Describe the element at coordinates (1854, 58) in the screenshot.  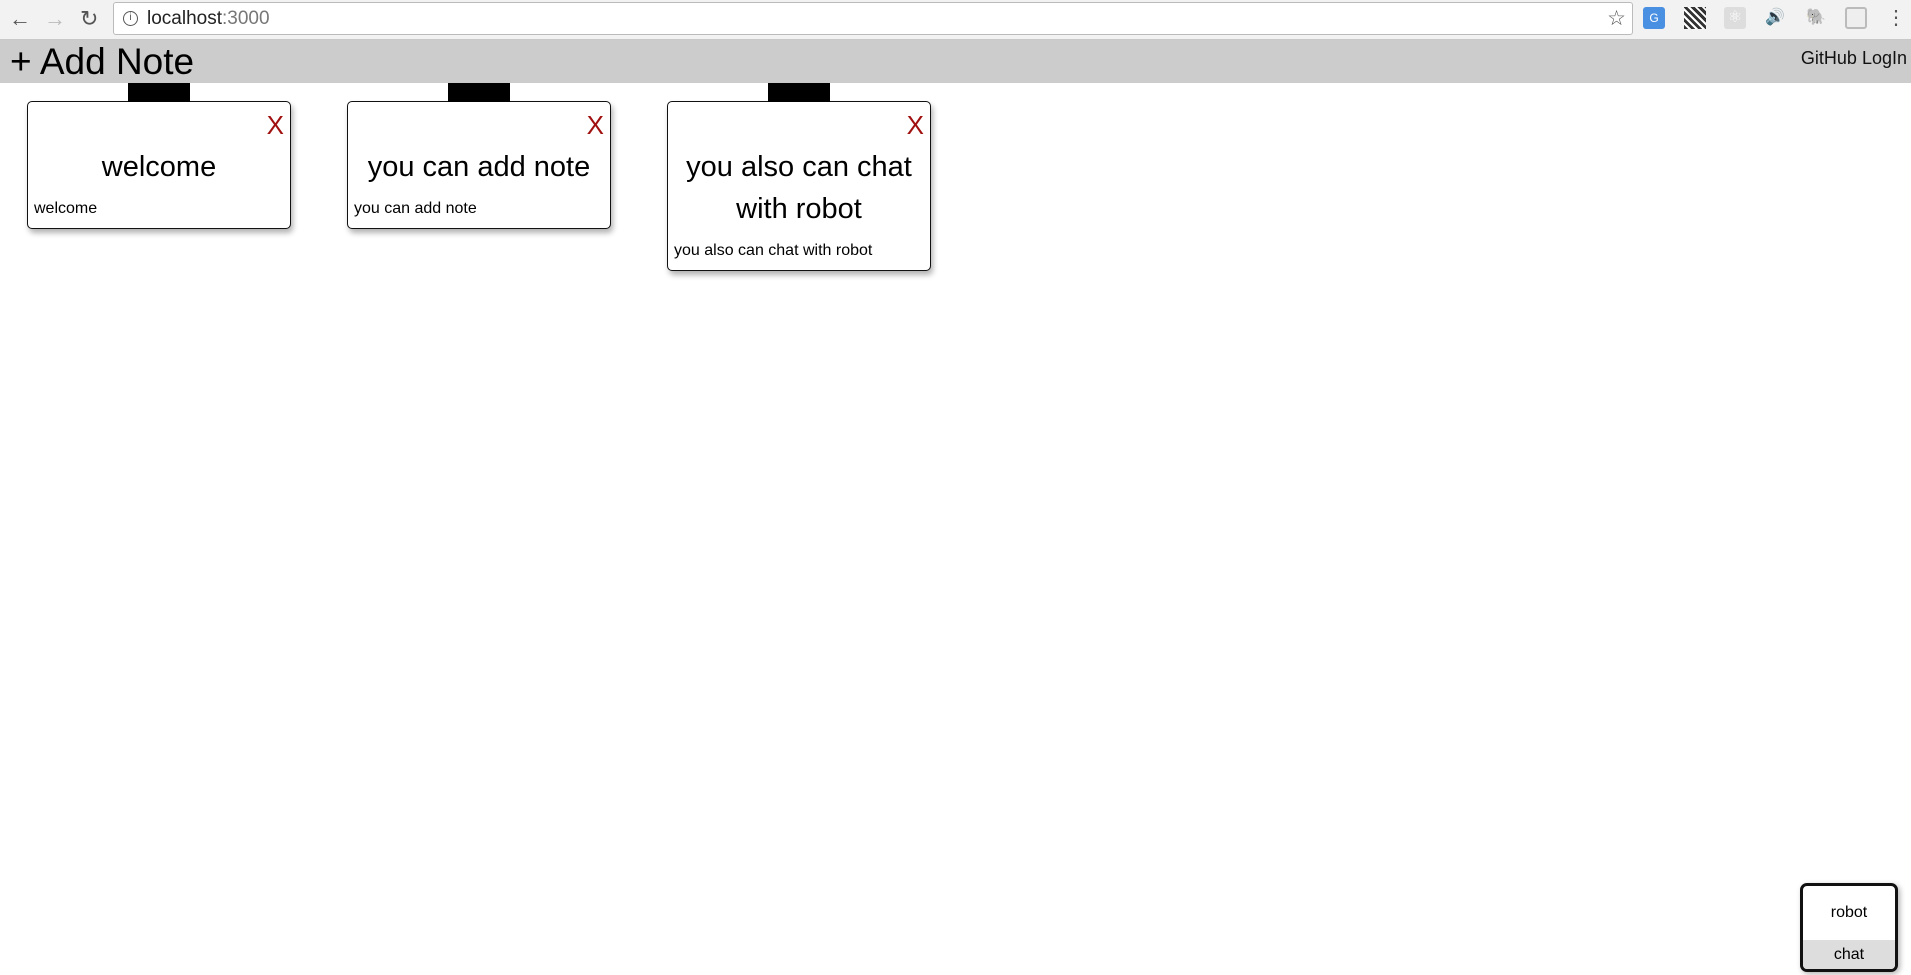
I see `github-login-link: GitHub LogIn` at that location.